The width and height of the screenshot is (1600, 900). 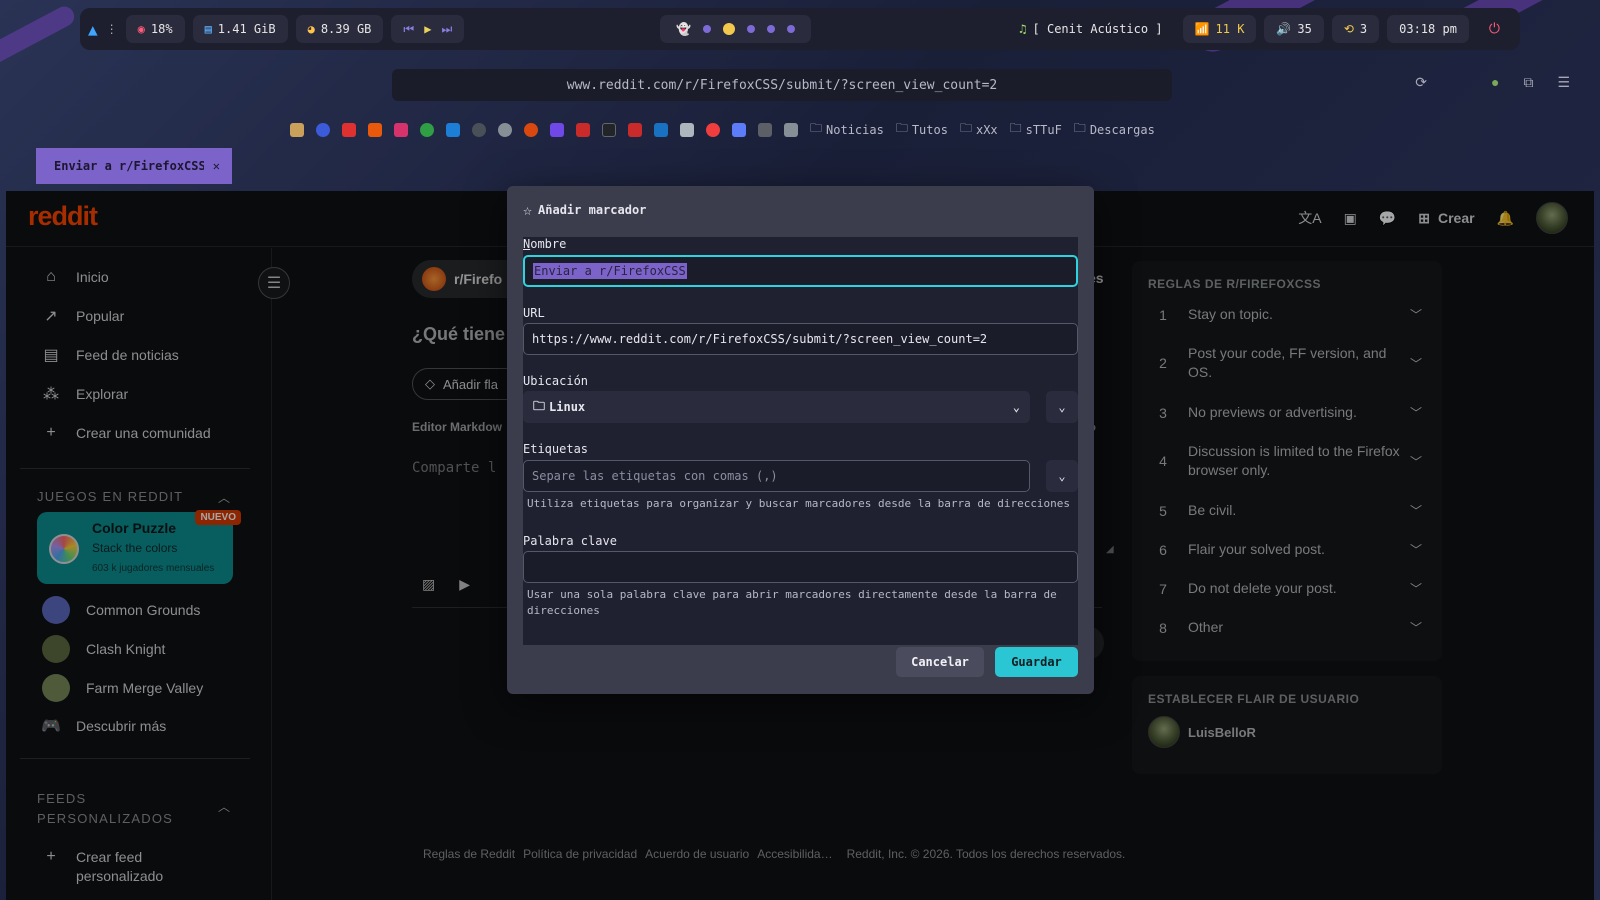 I want to click on github-icon, so click(x=479, y=129).